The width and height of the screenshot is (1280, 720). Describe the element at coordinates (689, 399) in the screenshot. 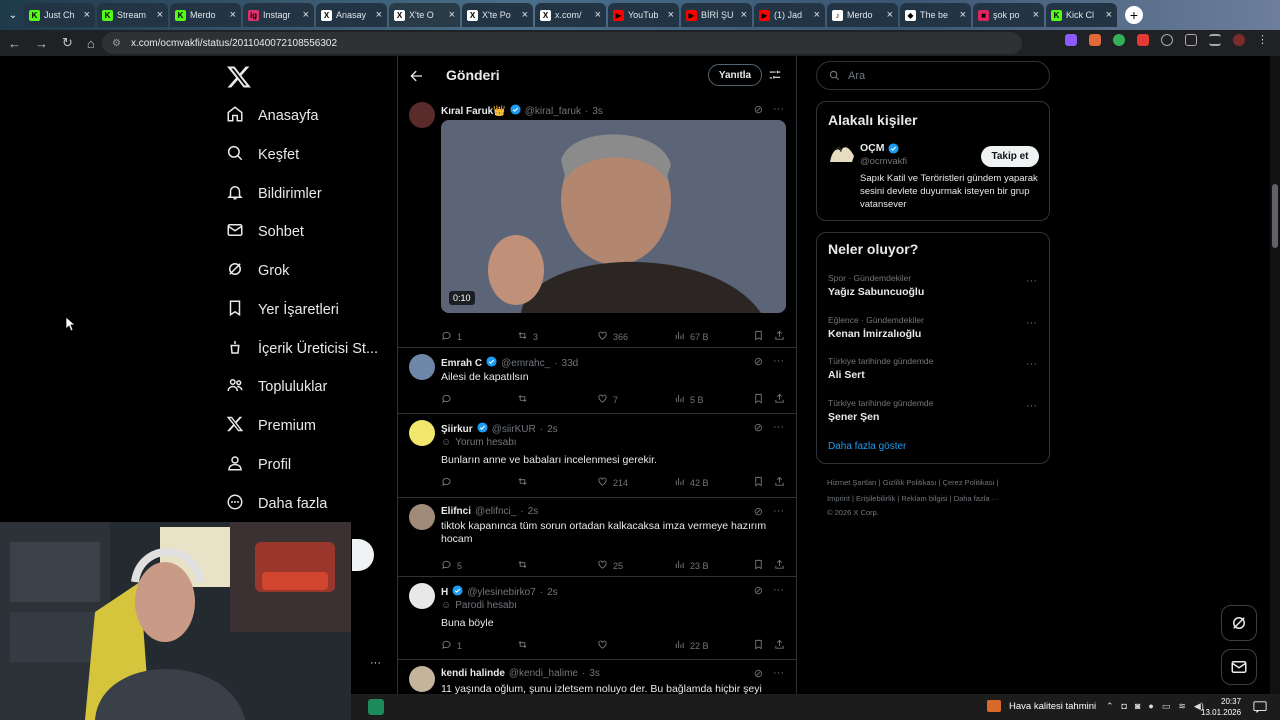

I see `views-button: 5 B` at that location.